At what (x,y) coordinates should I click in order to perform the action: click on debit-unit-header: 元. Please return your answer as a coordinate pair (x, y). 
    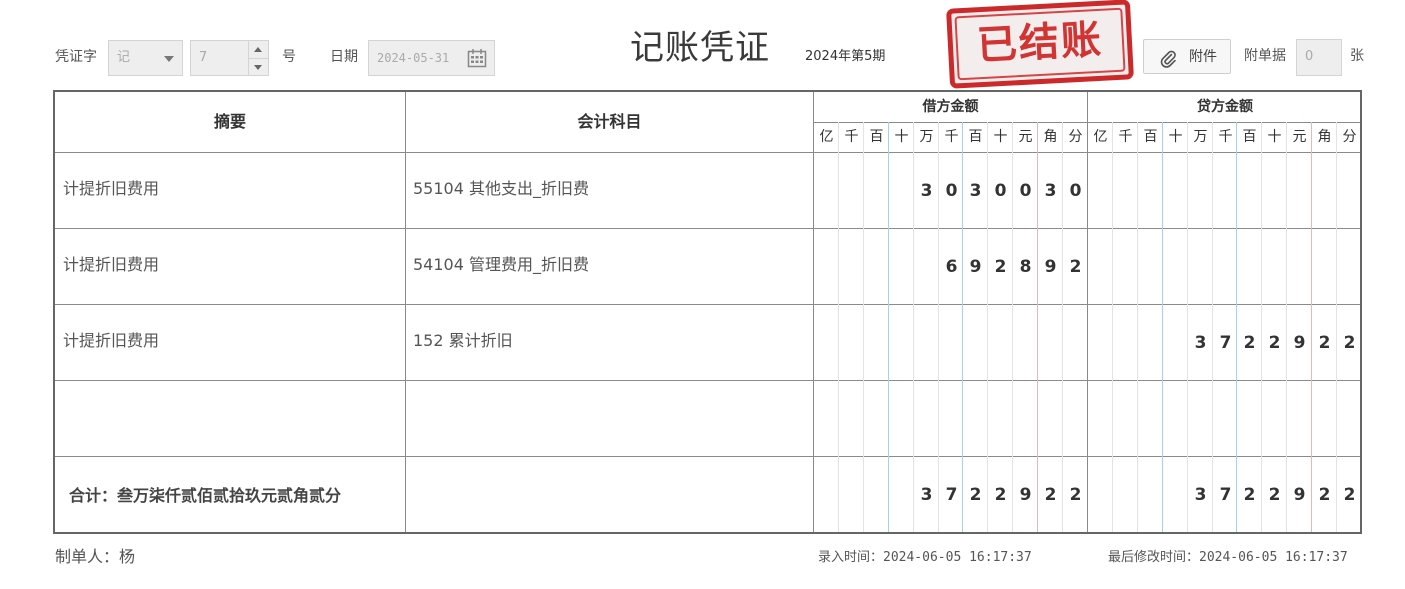
    Looking at the image, I should click on (1025, 137).